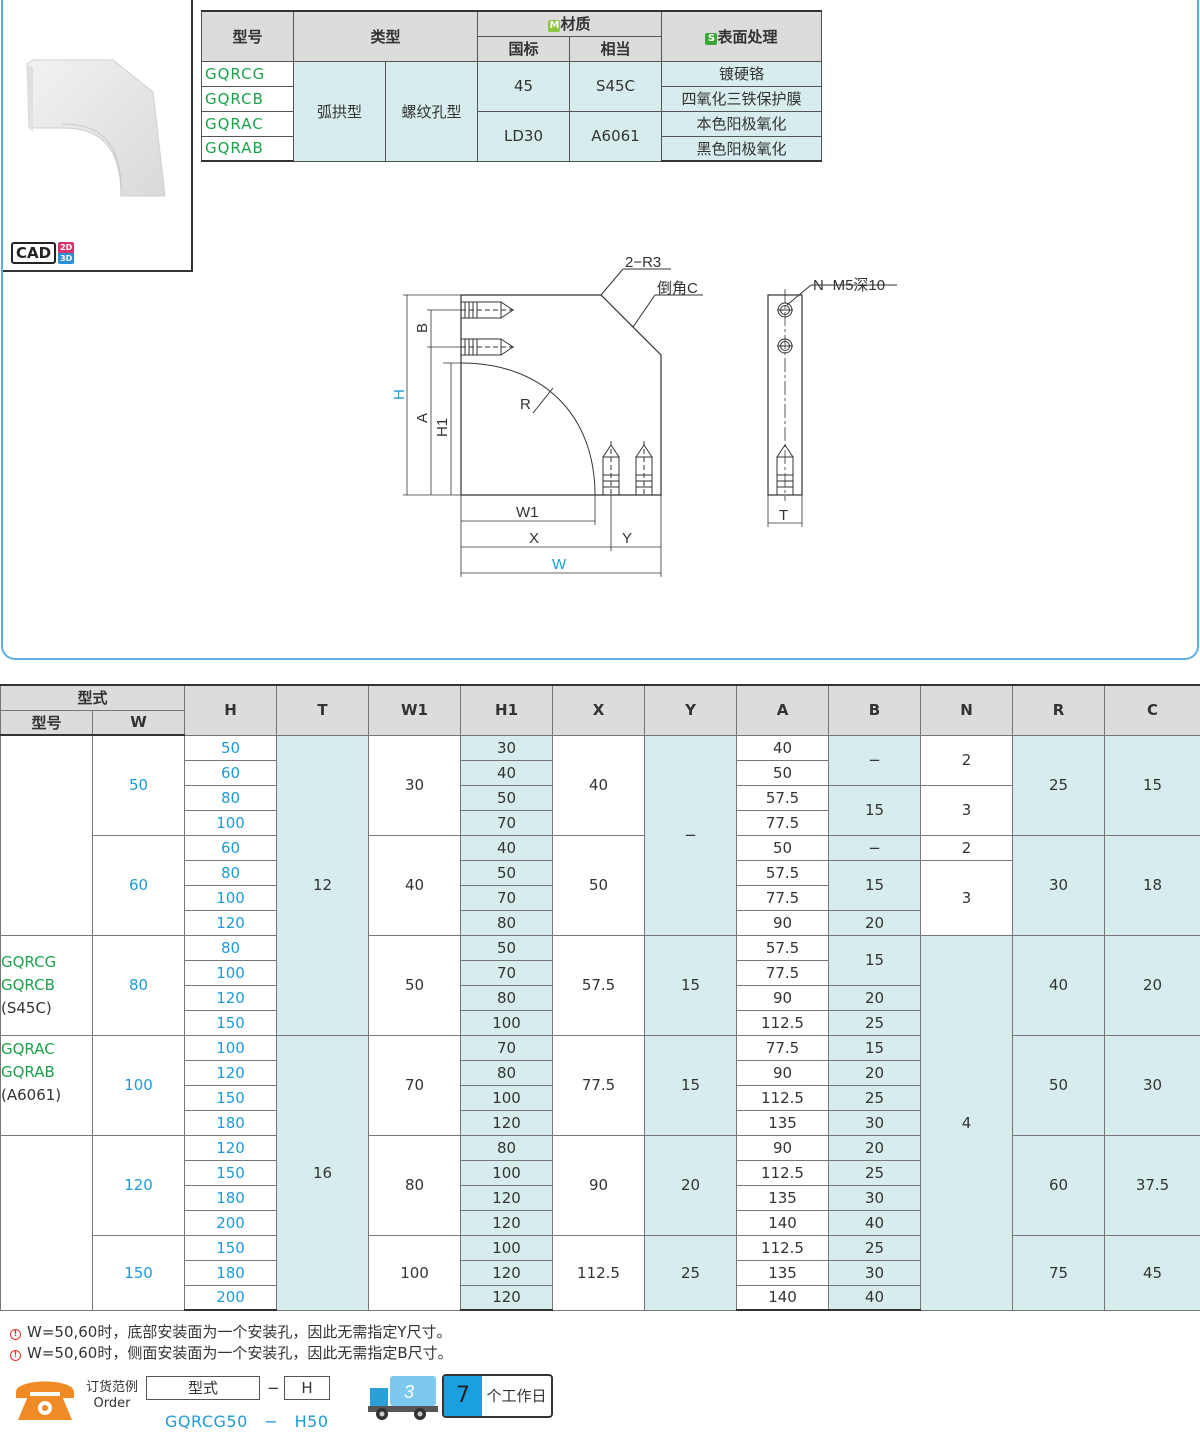 The width and height of the screenshot is (1200, 1440). Describe the element at coordinates (691, 835) in the screenshot. I see `y-cell: −` at that location.